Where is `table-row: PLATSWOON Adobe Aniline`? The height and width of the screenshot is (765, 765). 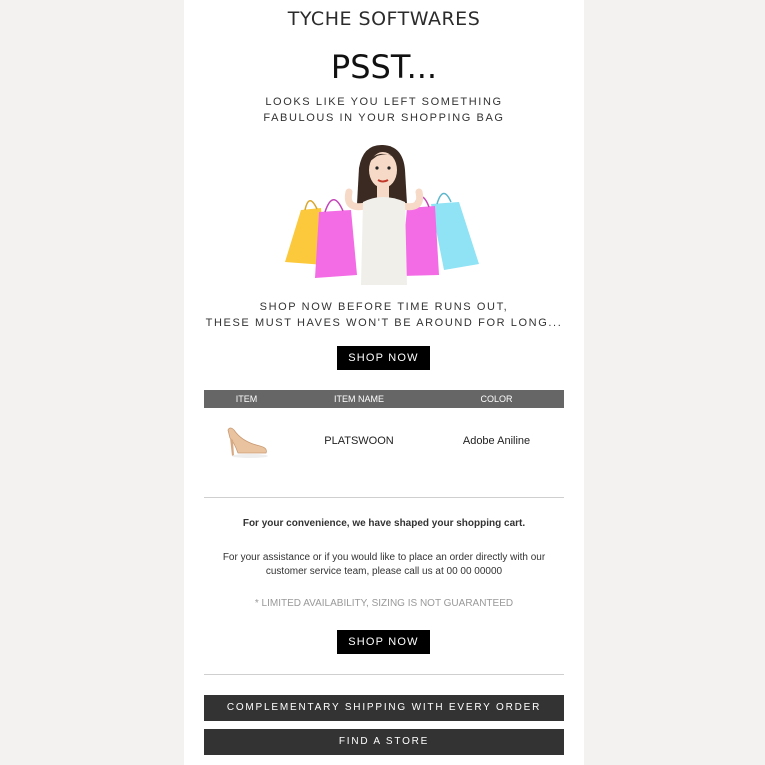
table-row: PLATSWOON Adobe Aniline is located at coordinates (384, 441).